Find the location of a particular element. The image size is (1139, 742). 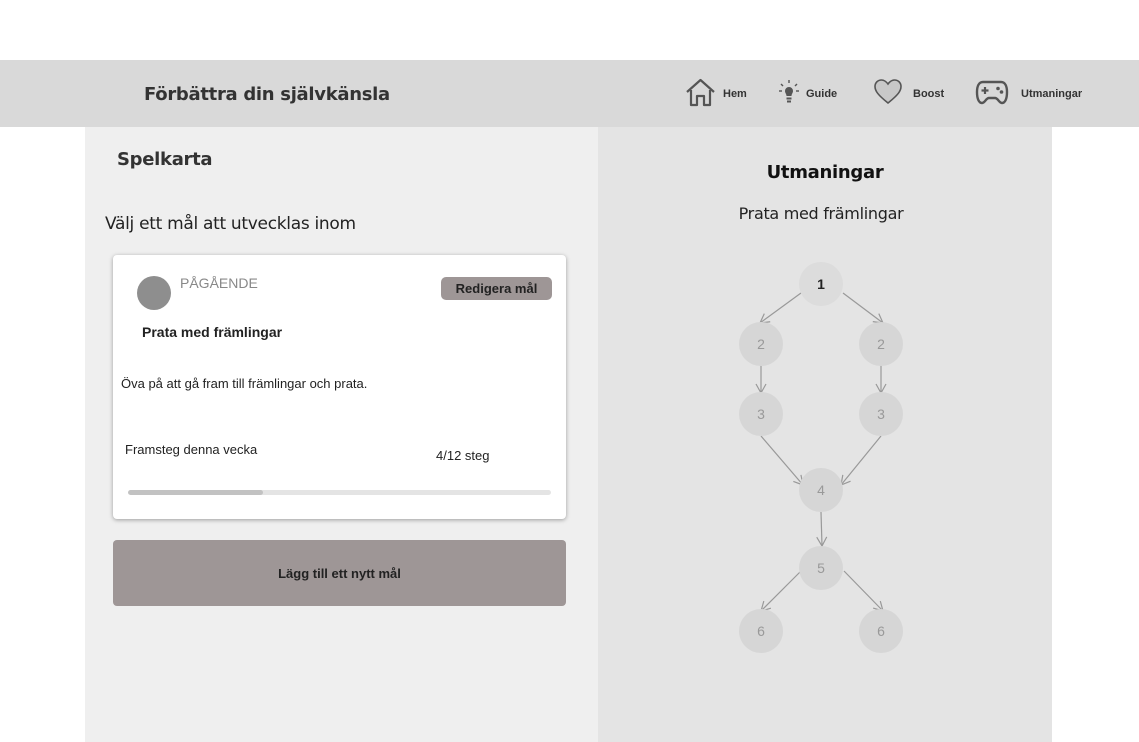

svg-text: 1 is located at coordinates (821, 284).